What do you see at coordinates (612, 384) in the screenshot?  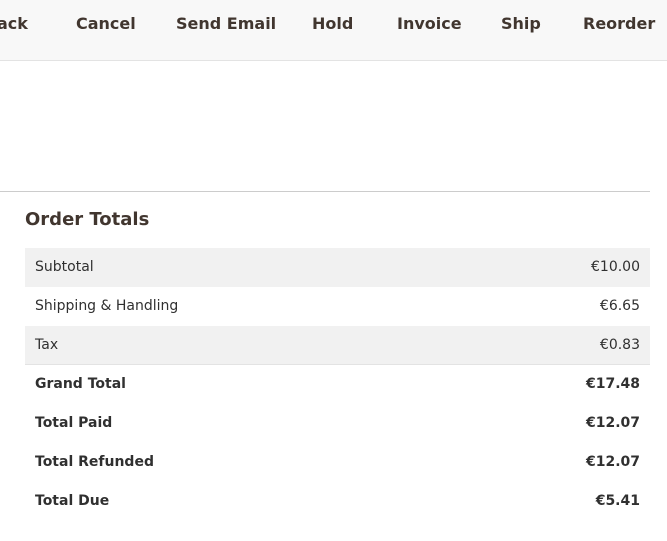 I see `totals-value: €17.48` at bounding box center [612, 384].